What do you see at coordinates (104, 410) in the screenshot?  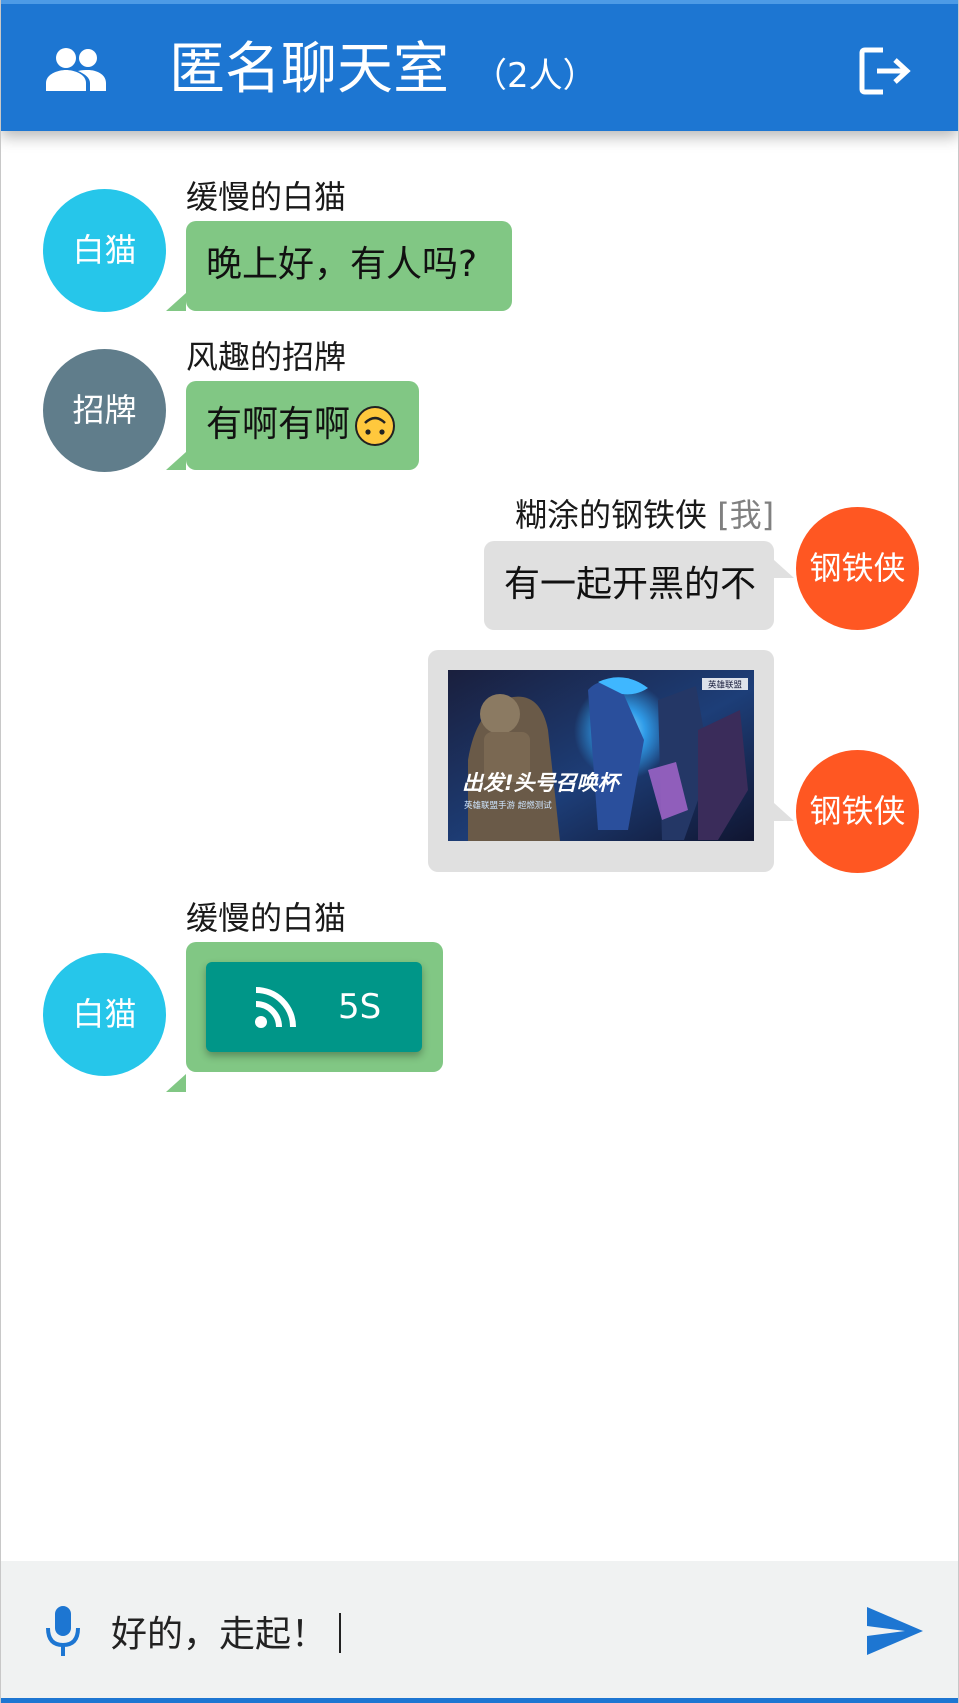 I see `avatar: 招牌` at bounding box center [104, 410].